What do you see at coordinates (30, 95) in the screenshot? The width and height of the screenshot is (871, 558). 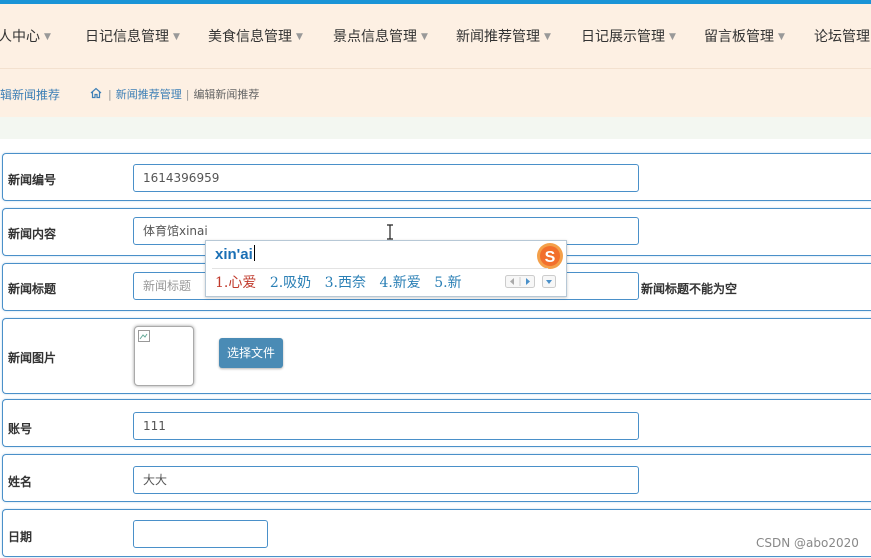 I see `page-title: 编辑新闻推荐` at bounding box center [30, 95].